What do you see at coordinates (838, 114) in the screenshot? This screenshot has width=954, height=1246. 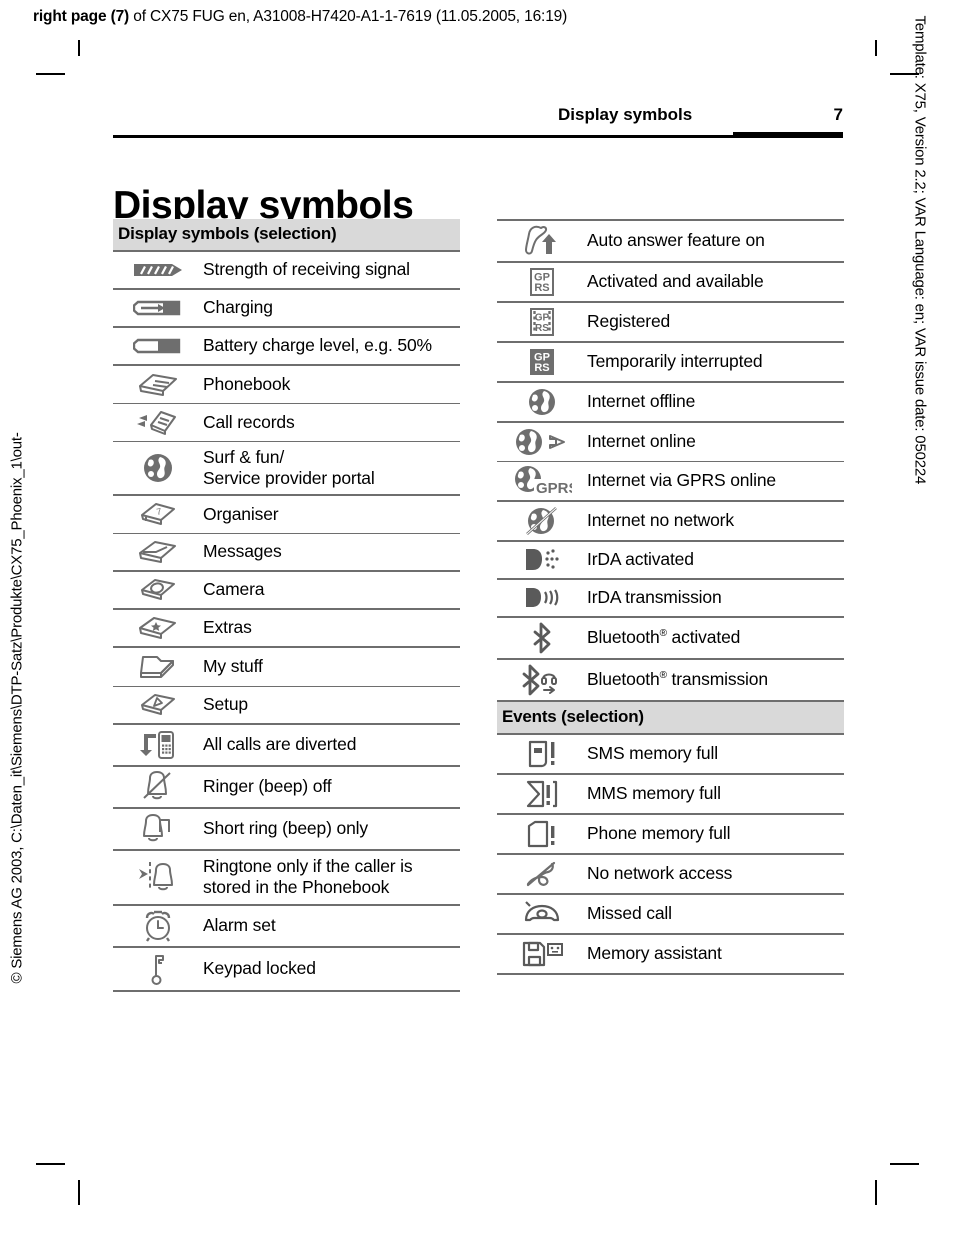 I see `page-number: 7` at bounding box center [838, 114].